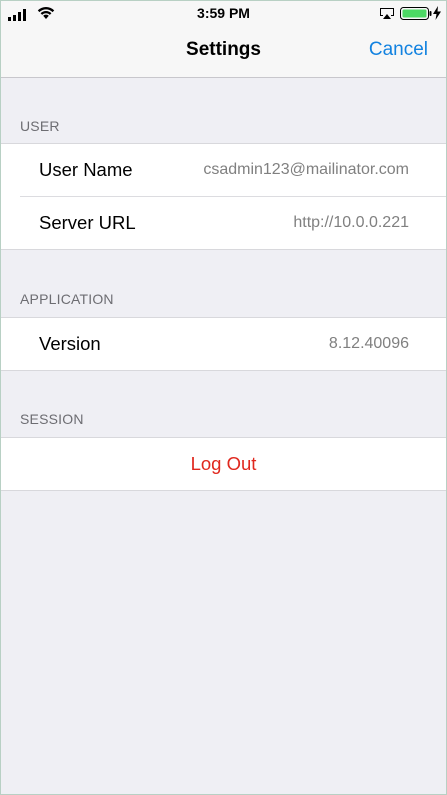 The height and width of the screenshot is (795, 447). Describe the element at coordinates (70, 343) in the screenshot. I see `version-label: Version` at that location.